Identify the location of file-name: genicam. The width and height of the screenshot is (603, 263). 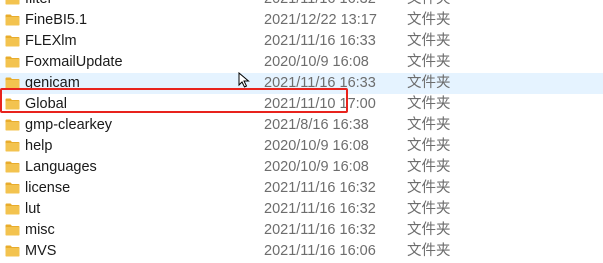
(52, 83).